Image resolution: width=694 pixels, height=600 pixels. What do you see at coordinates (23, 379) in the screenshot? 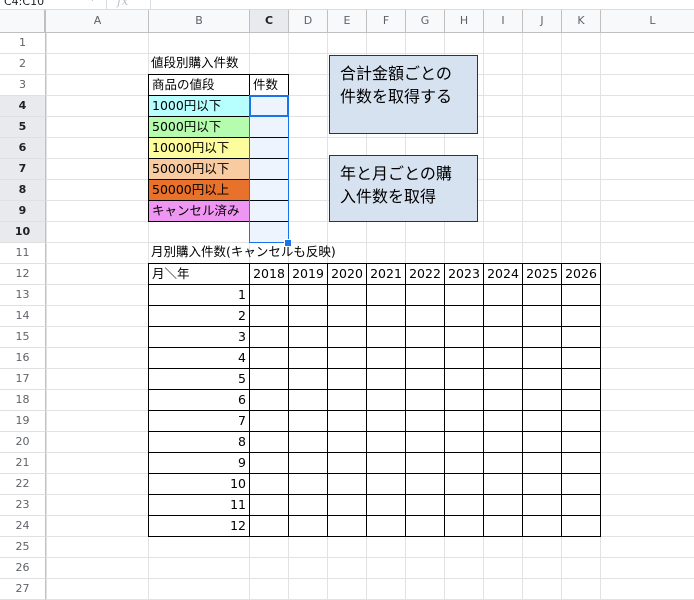
I see `row-header-17: 17` at bounding box center [23, 379].